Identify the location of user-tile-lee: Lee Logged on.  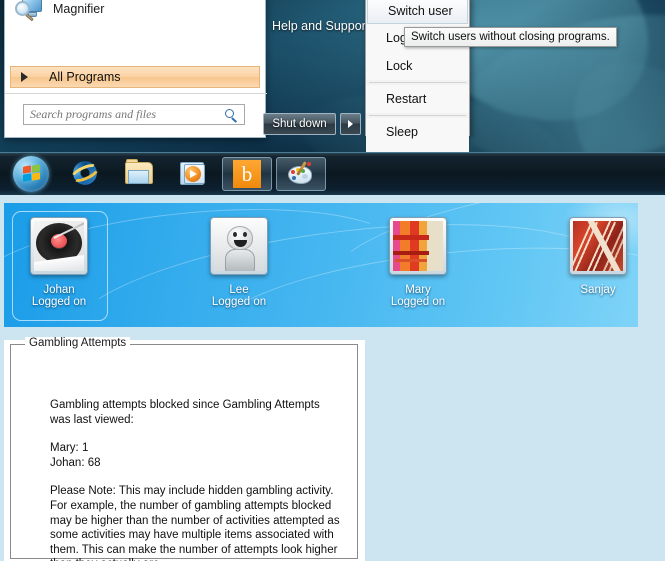
(239, 262).